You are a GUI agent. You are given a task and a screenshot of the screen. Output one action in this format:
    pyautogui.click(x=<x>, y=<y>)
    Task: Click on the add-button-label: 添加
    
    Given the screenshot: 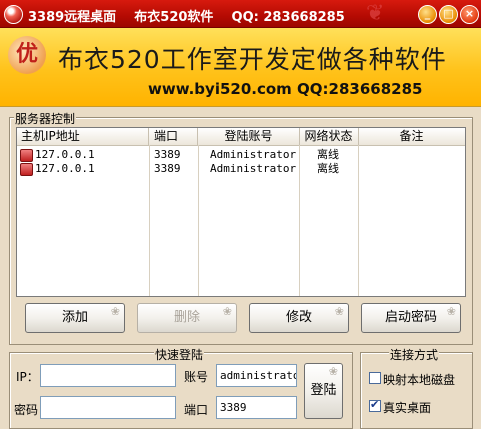 What is the action you would take?
    pyautogui.click(x=74, y=317)
    